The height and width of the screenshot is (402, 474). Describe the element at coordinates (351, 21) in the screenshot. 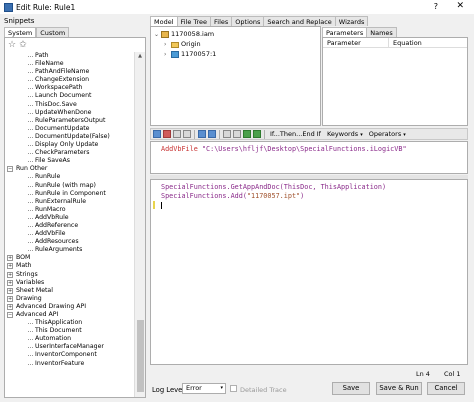

I see `tab-wizards: Wizards` at that location.